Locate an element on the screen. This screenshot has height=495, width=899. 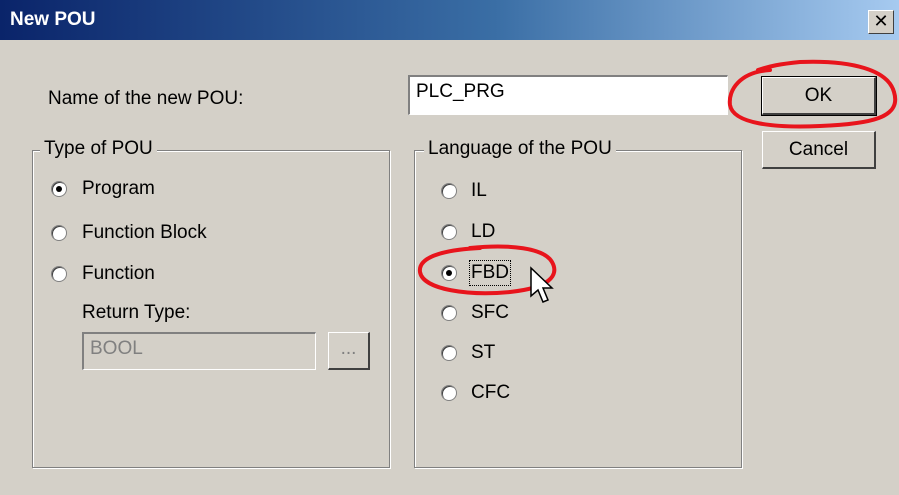
ok-button: OK is located at coordinates (819, 96).